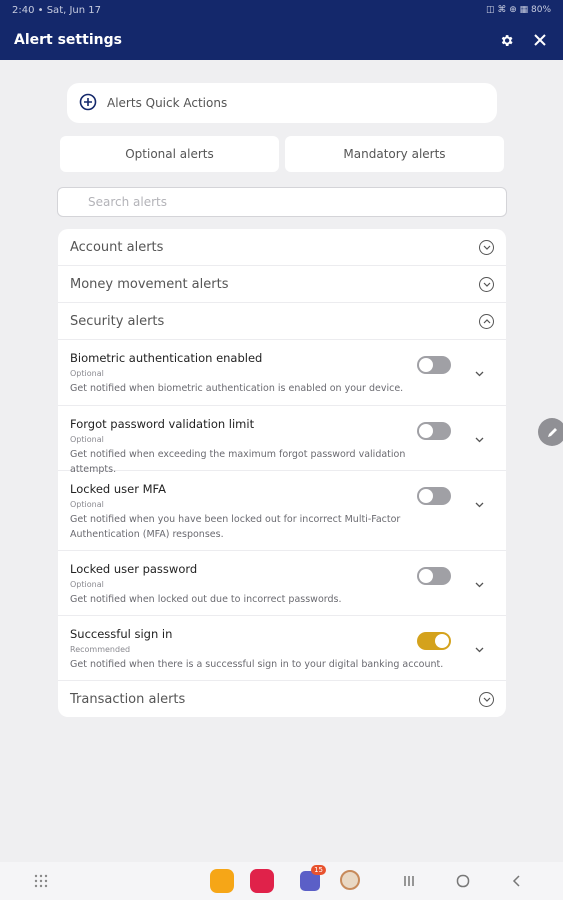  I want to click on pencil-icon, so click(552, 432).